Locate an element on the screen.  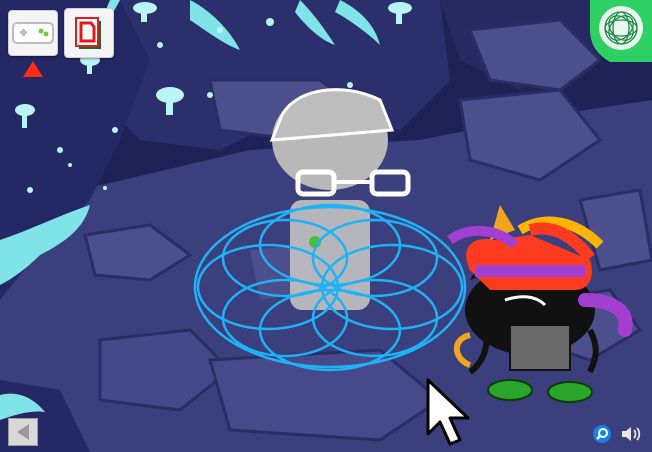
sburb-papers-icon is located at coordinates (88, 33).